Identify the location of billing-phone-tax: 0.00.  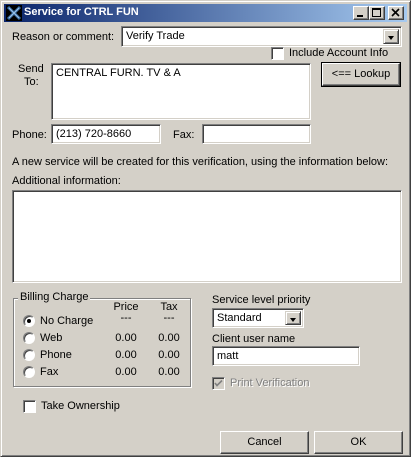
(169, 355).